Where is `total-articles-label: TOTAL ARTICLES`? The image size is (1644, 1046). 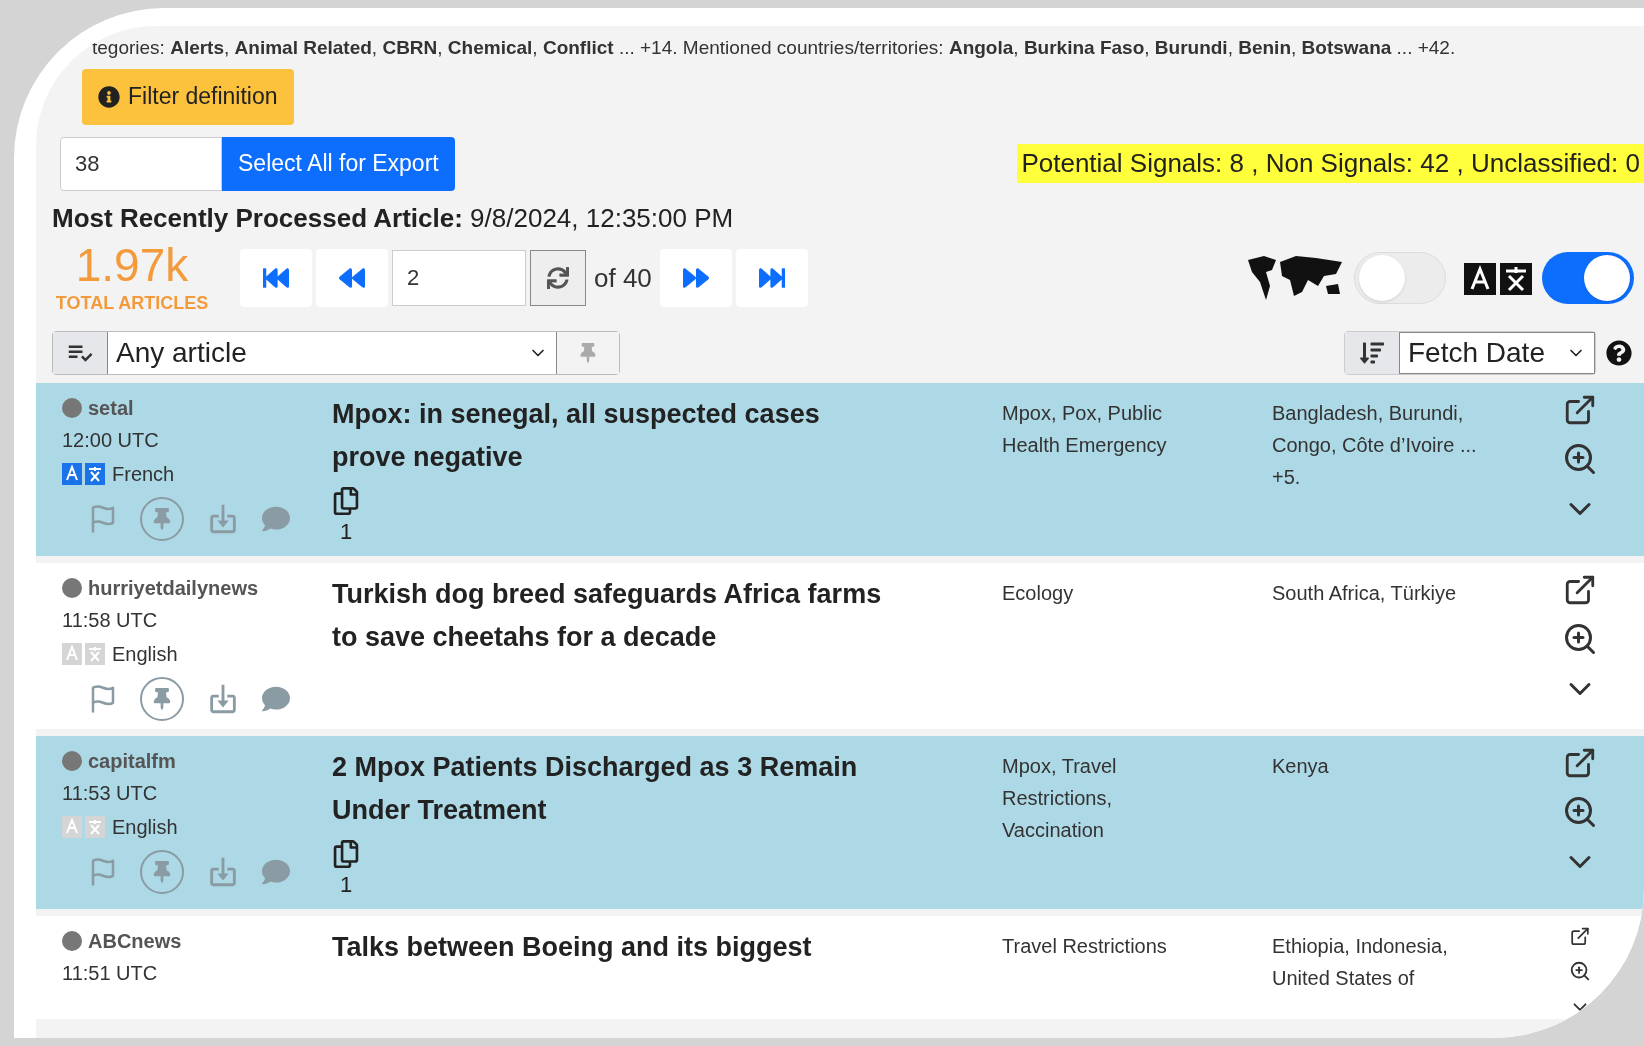
total-articles-label: TOTAL ARTICLES is located at coordinates (132, 303).